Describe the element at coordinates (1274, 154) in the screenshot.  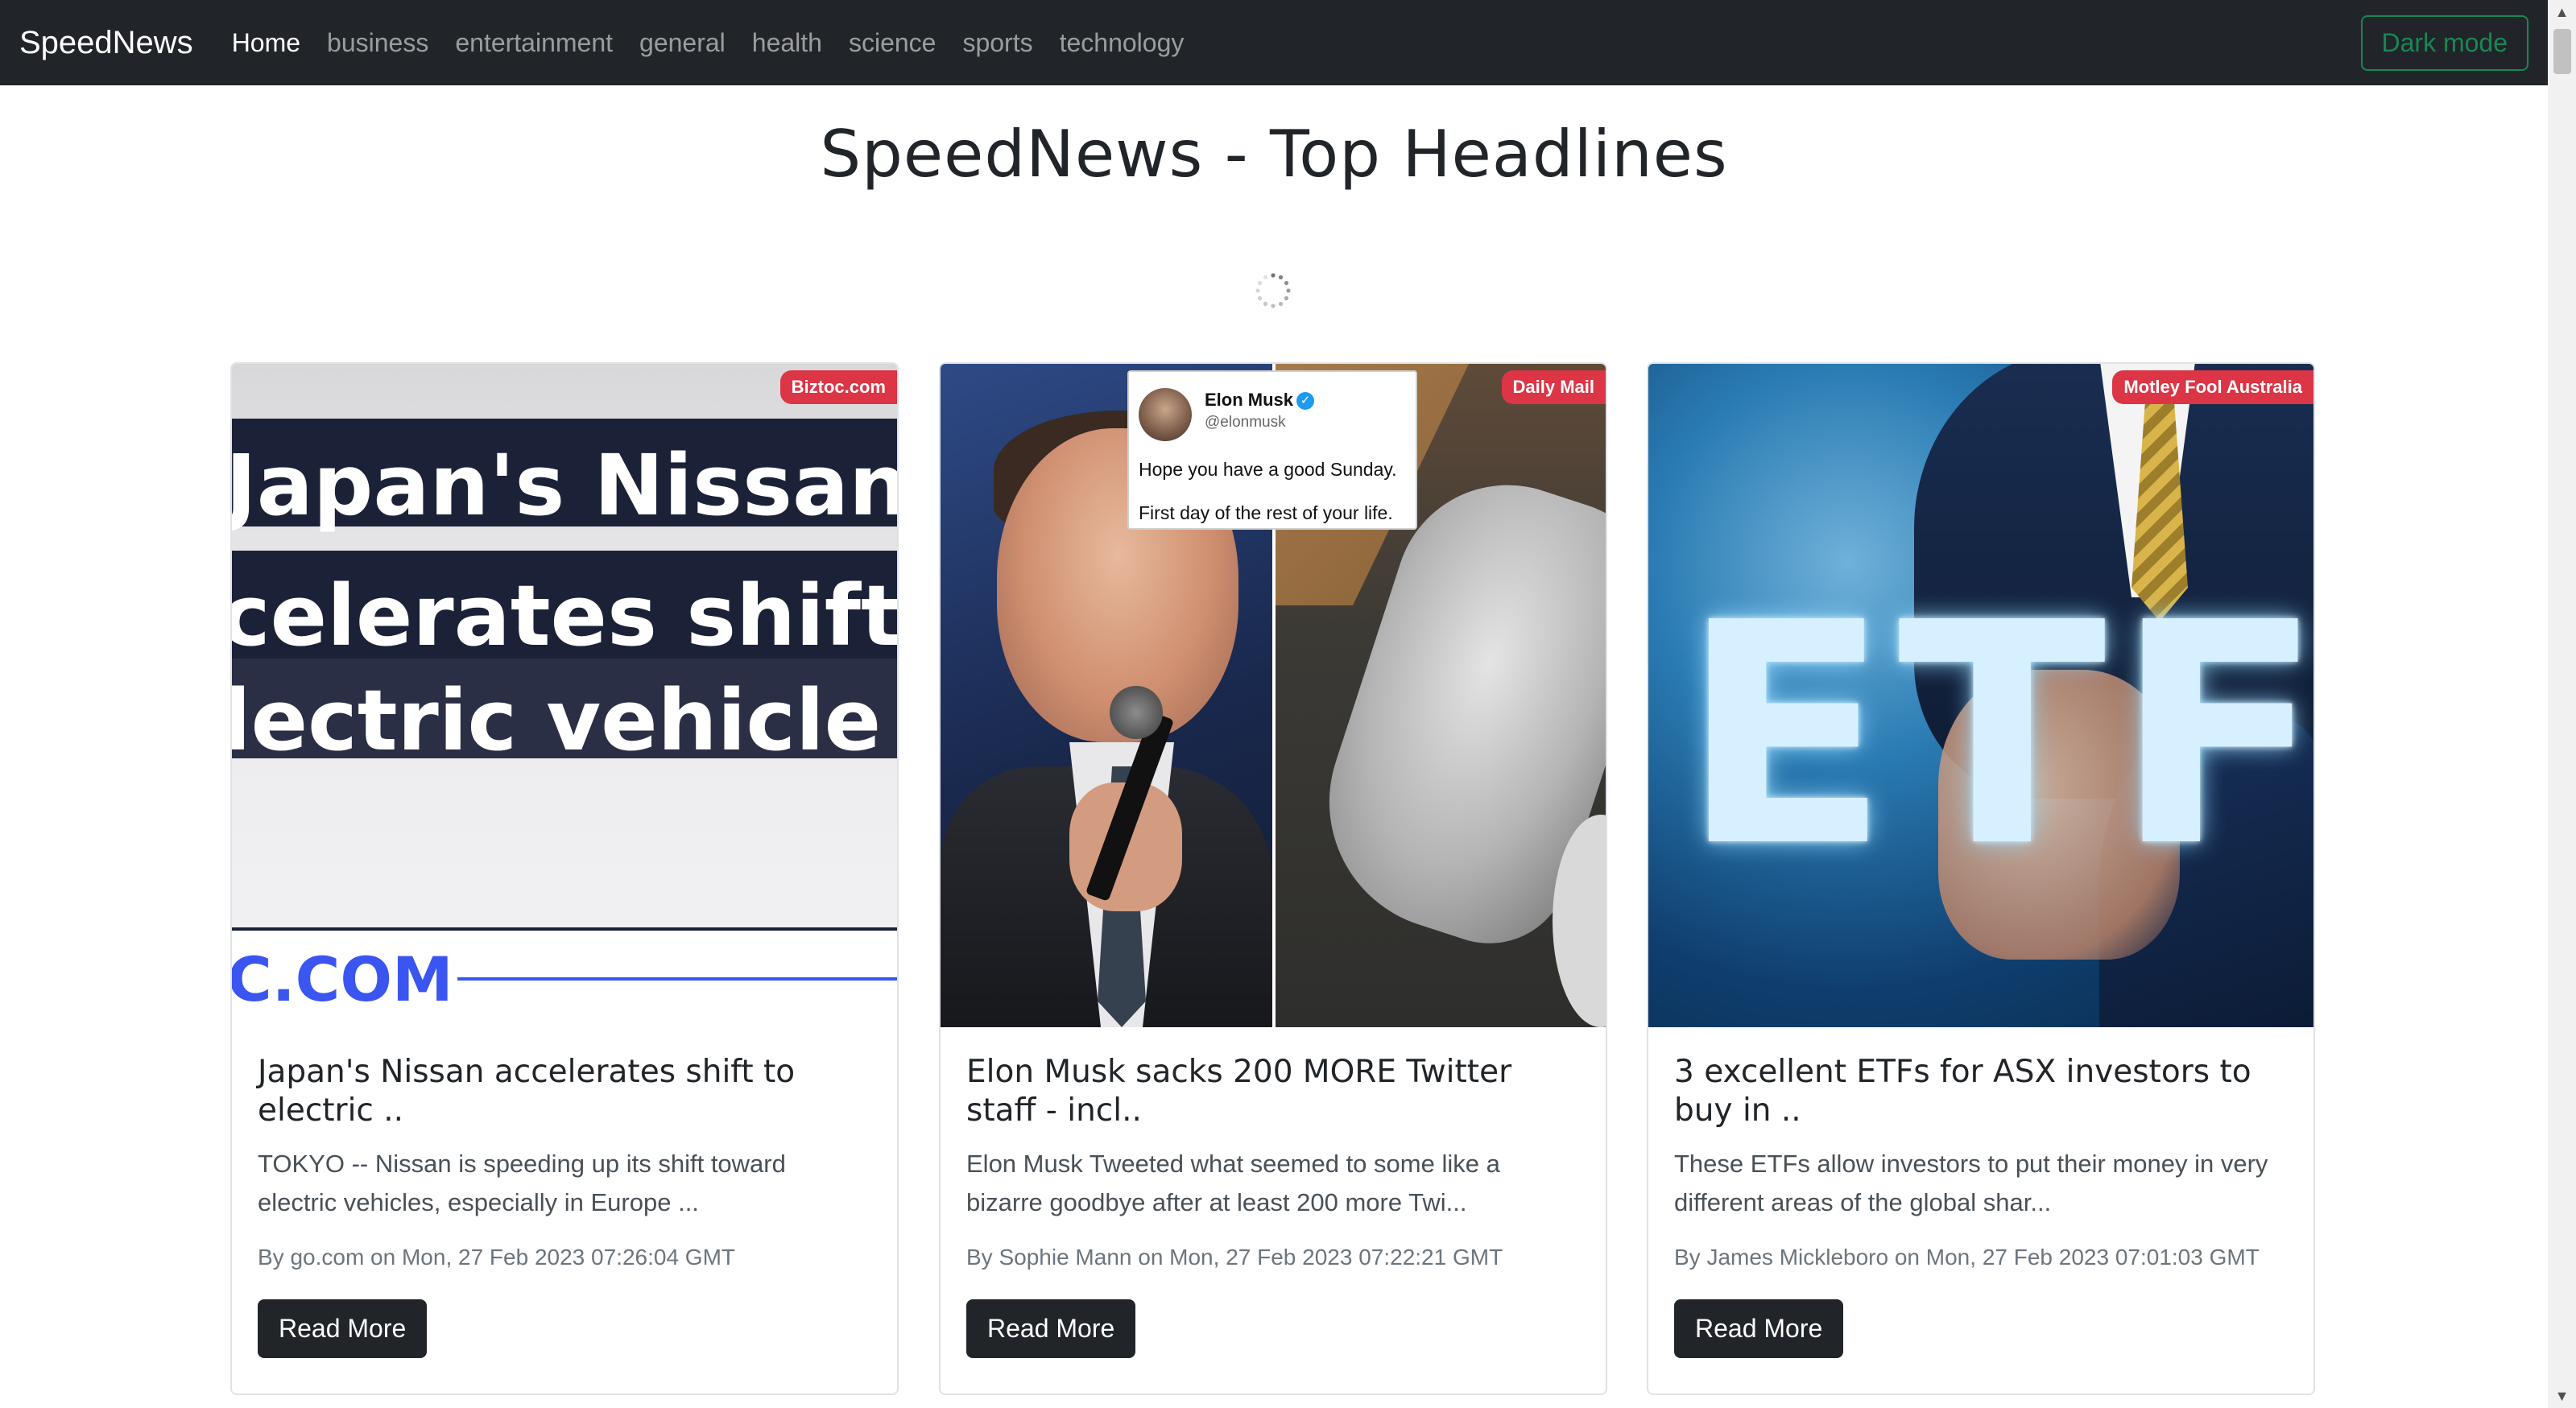
I see `page-title: SpeedNews - Top Headlines` at that location.